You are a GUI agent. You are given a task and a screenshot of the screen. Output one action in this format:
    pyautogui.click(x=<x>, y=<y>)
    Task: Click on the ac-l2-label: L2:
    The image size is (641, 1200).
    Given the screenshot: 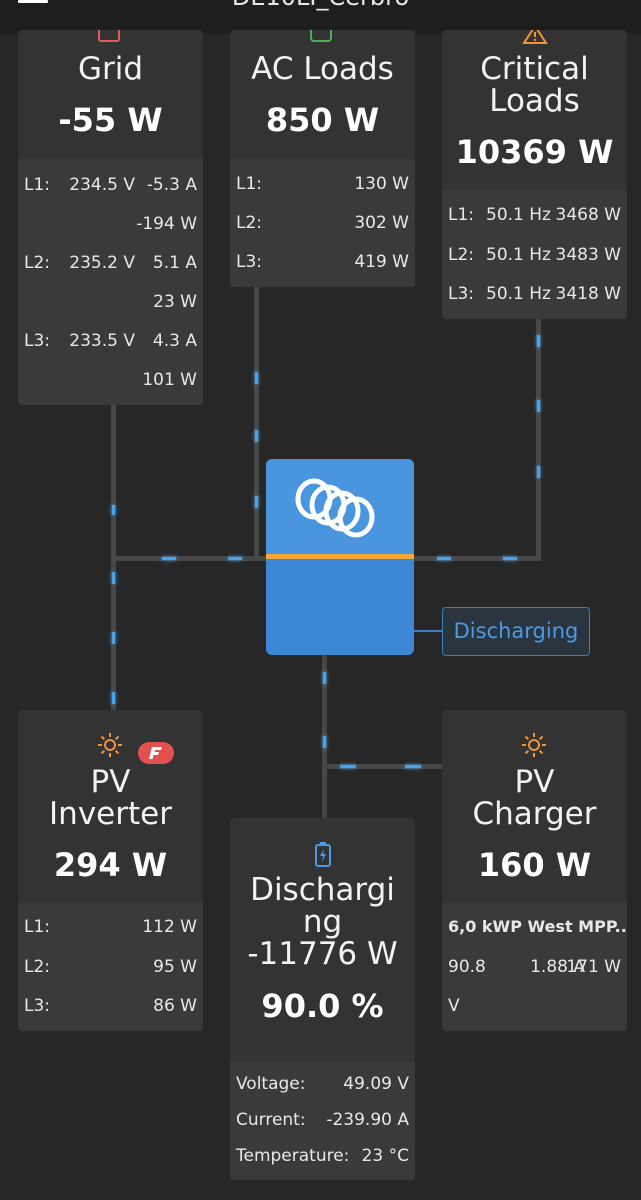 What is the action you would take?
    pyautogui.click(x=249, y=223)
    